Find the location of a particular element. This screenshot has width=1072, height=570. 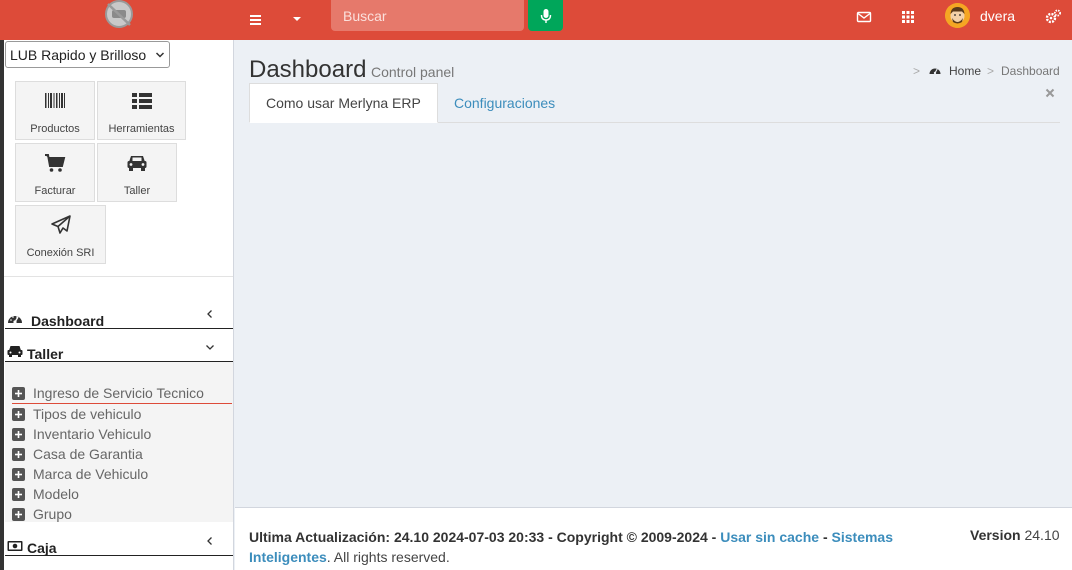

sidebar-item-dashboard: Dashboard is located at coordinates (119, 316).